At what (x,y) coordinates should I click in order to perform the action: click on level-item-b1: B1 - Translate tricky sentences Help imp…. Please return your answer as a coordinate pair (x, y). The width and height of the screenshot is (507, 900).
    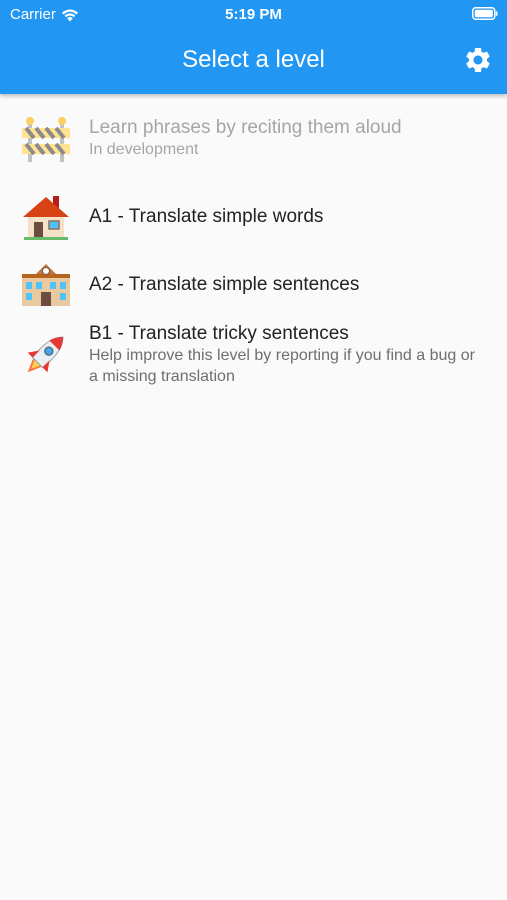
    Looking at the image, I should click on (253, 354).